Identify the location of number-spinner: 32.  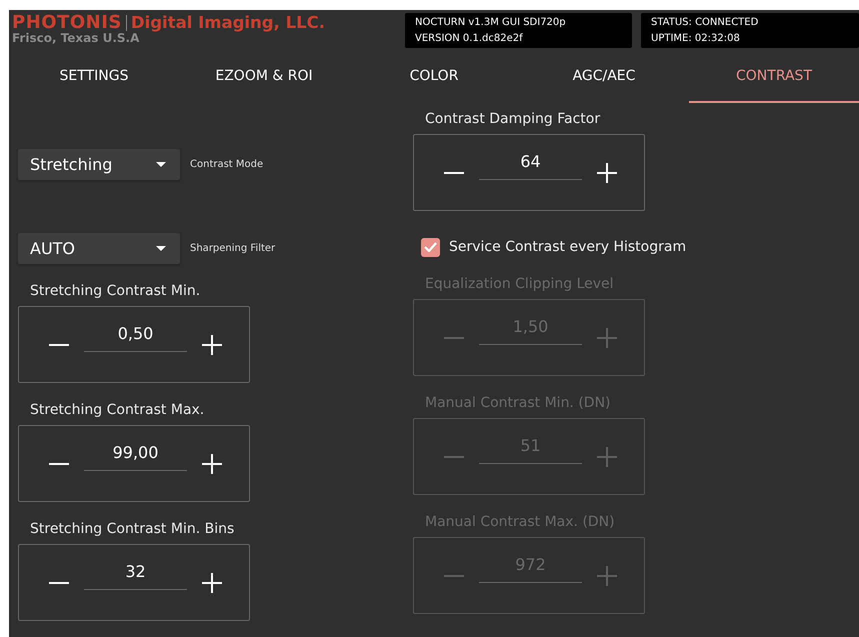
(134, 582).